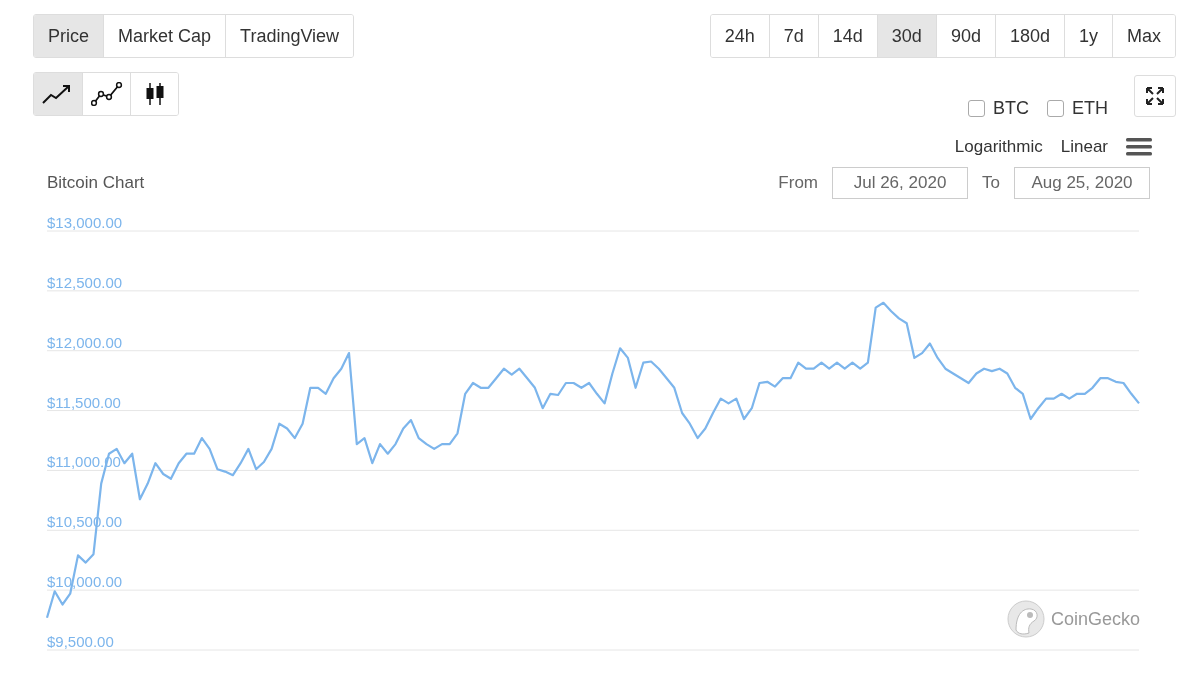 Image resolution: width=1200 pixels, height=700 pixels. I want to click on gecko-logo-icon, so click(1025, 619).